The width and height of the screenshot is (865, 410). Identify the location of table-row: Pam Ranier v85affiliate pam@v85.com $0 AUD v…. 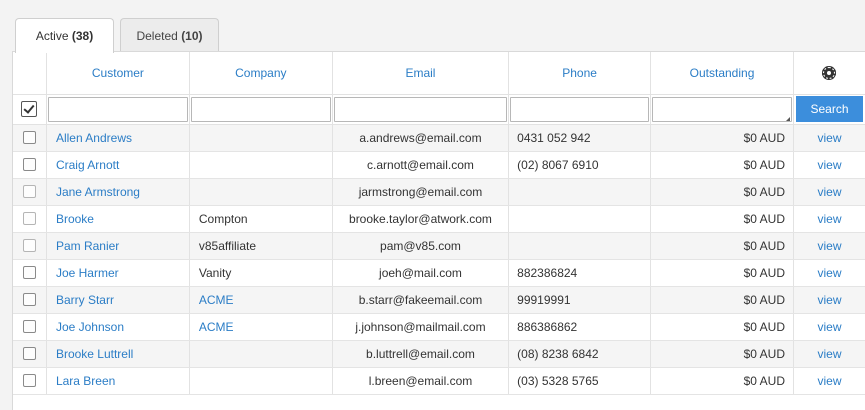
(439, 246).